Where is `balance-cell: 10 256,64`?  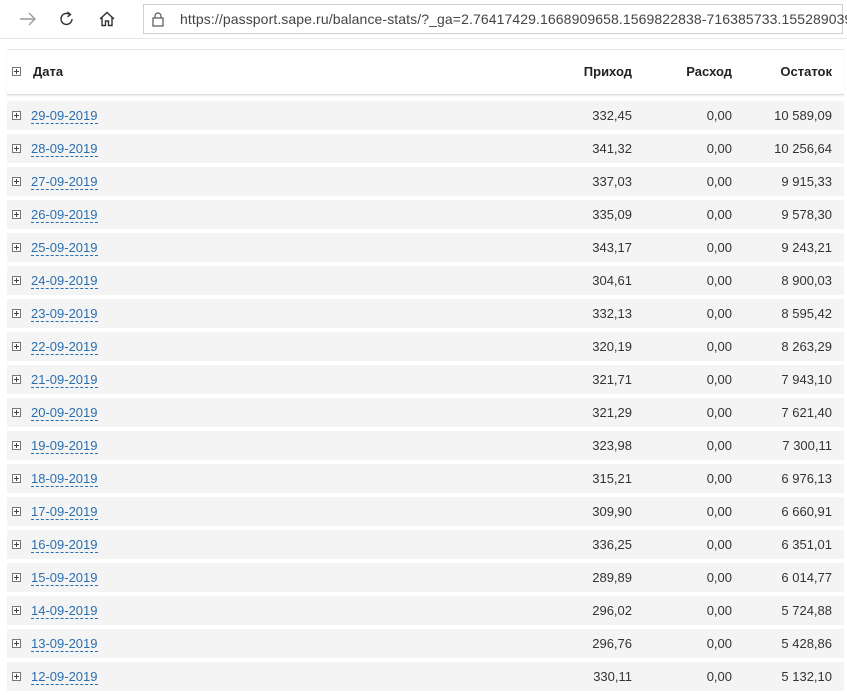 balance-cell: 10 256,64 is located at coordinates (803, 148).